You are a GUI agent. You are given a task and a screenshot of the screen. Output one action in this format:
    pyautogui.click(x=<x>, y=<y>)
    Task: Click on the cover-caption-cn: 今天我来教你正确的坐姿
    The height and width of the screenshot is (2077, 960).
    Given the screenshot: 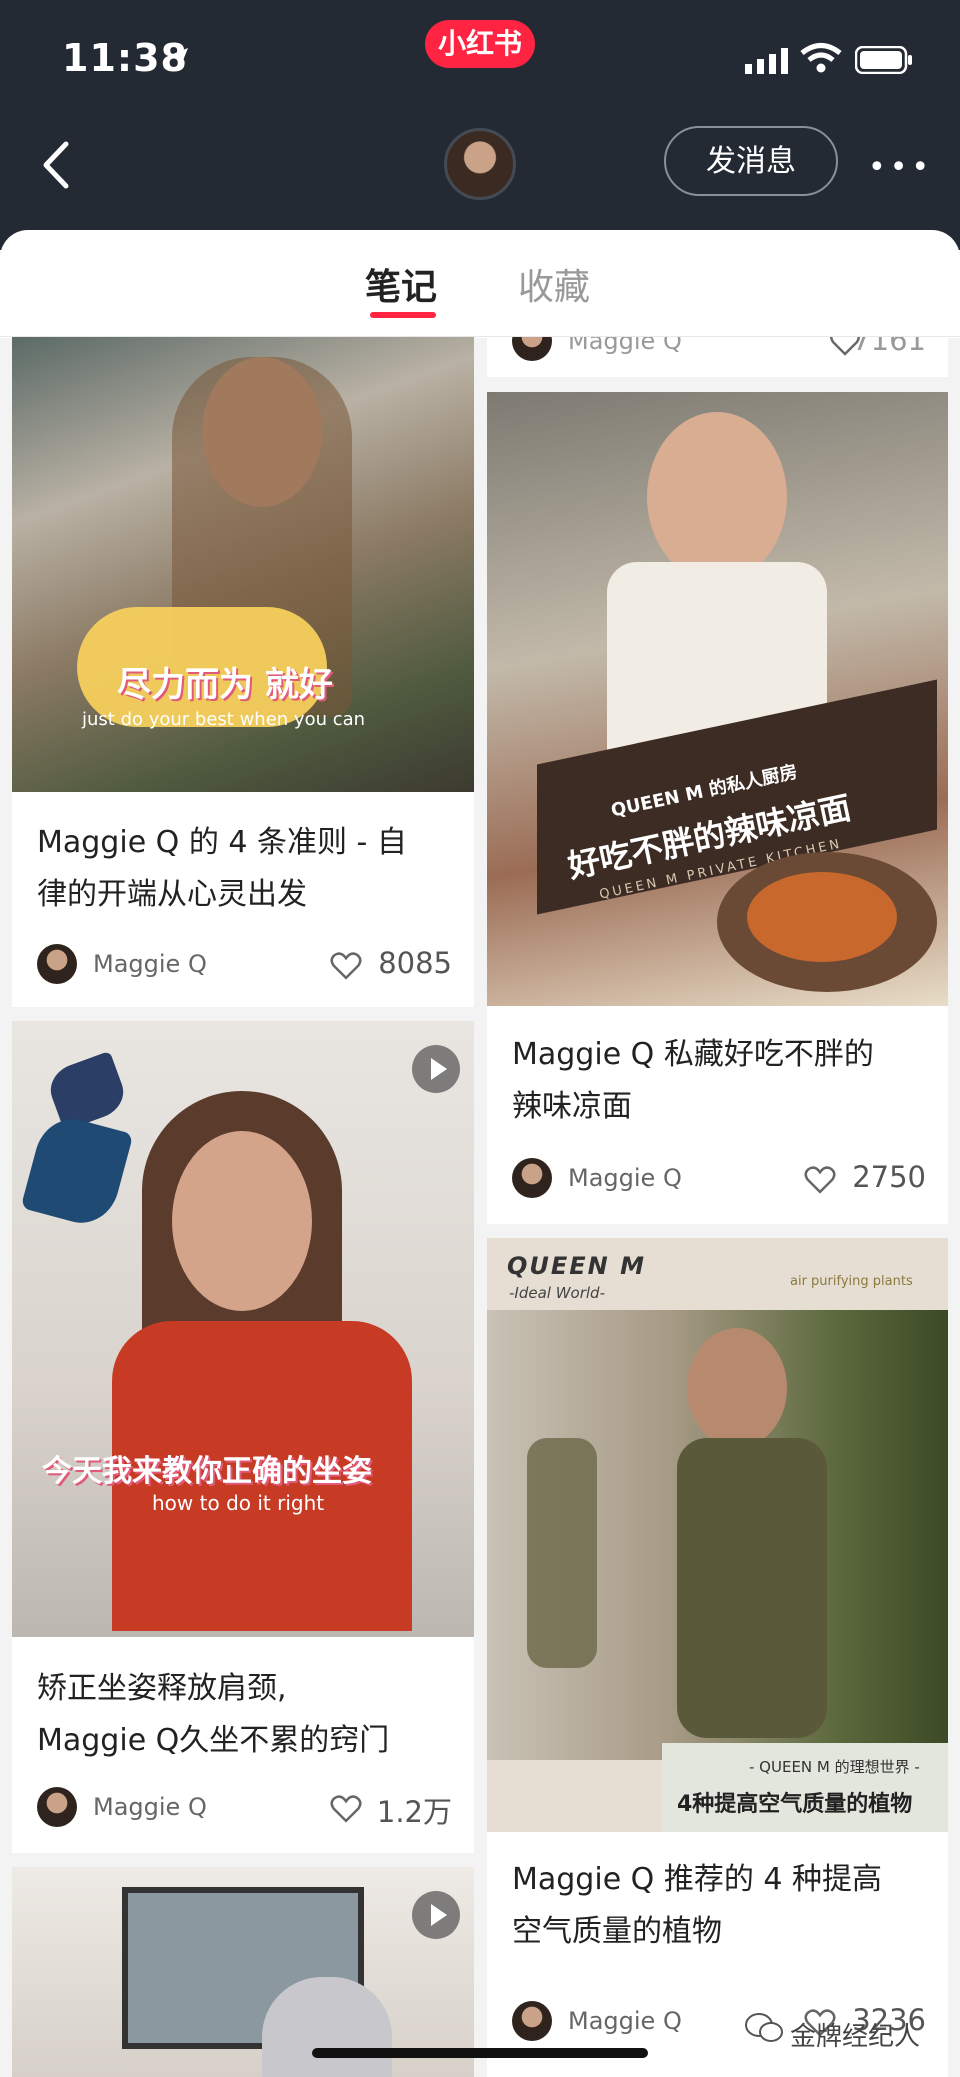 What is the action you would take?
    pyautogui.click(x=207, y=1471)
    